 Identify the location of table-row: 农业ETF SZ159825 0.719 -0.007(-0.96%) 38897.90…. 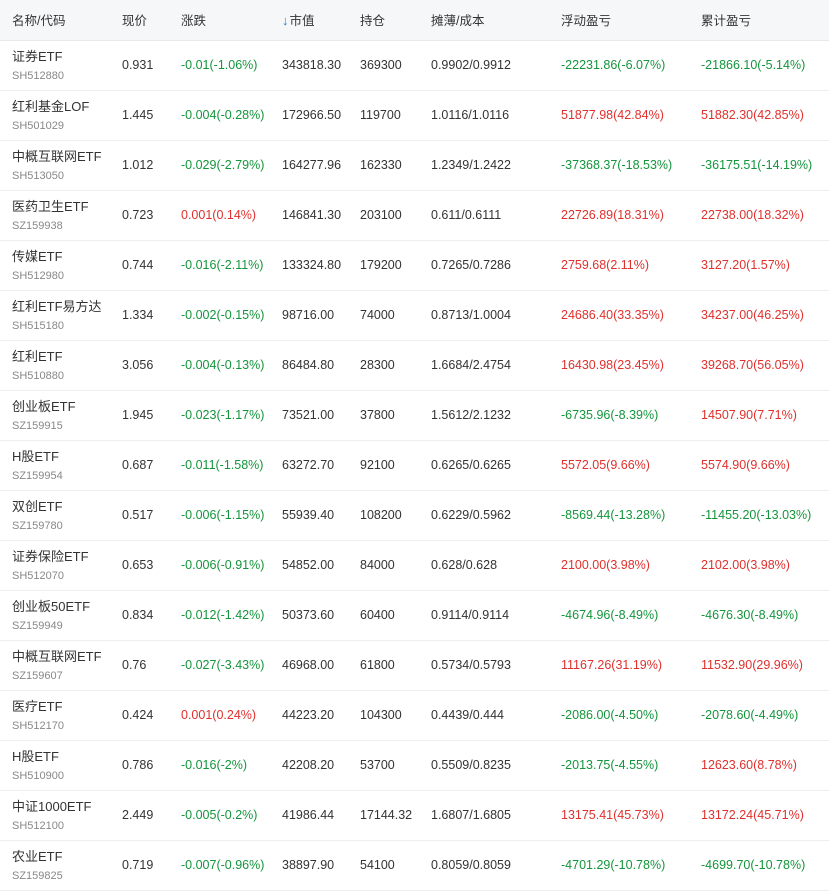
(414, 865).